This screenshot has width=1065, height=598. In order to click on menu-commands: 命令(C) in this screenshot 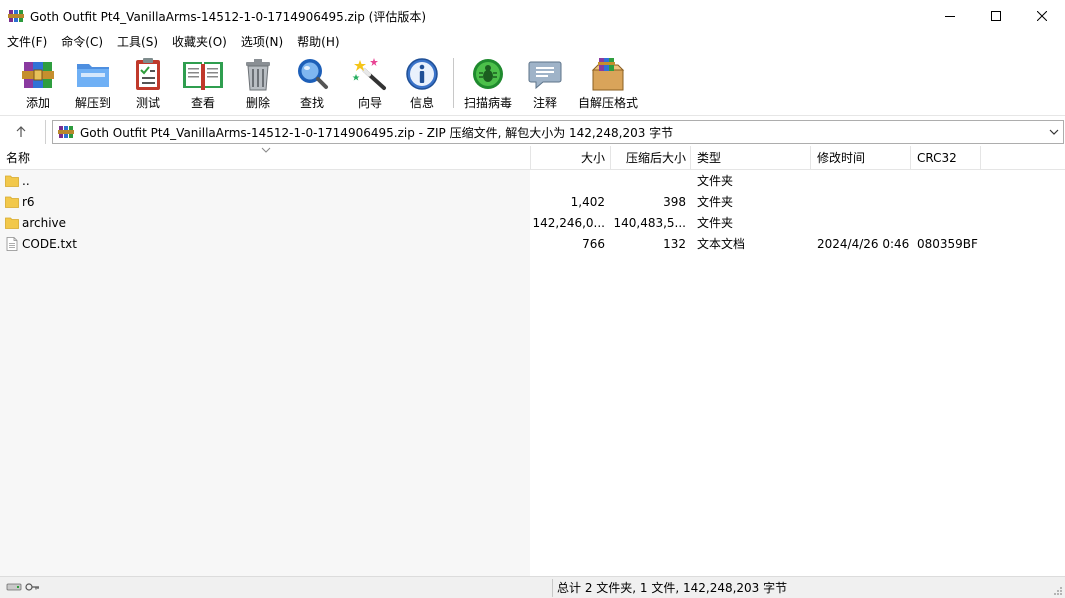, I will do `click(82, 42)`.